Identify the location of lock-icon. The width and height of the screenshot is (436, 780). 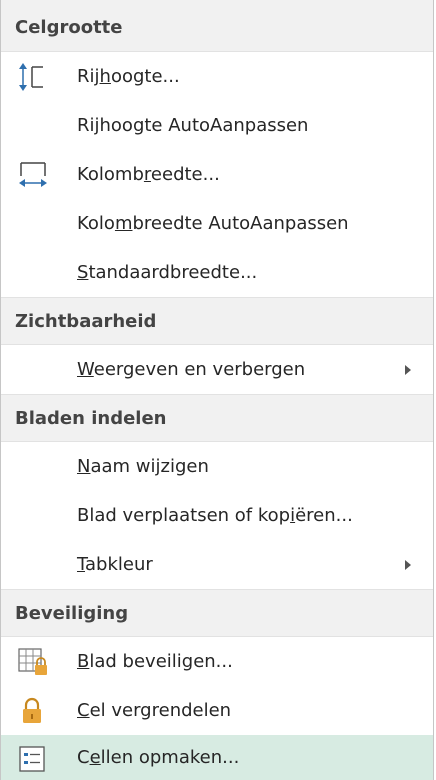
(33, 711).